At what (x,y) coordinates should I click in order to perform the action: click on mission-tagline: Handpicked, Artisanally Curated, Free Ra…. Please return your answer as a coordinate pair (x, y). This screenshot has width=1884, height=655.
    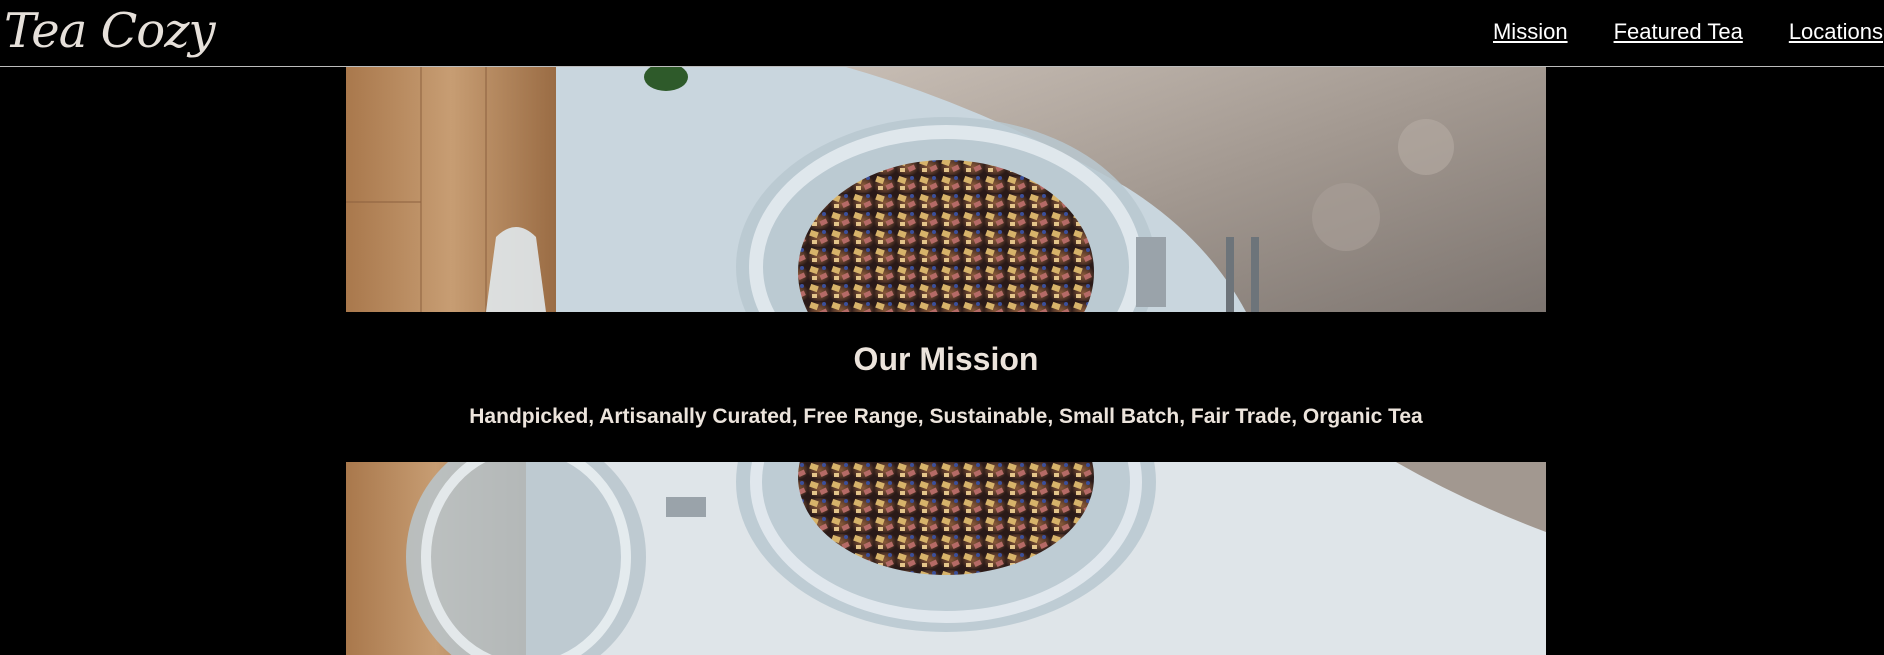
    Looking at the image, I should click on (946, 416).